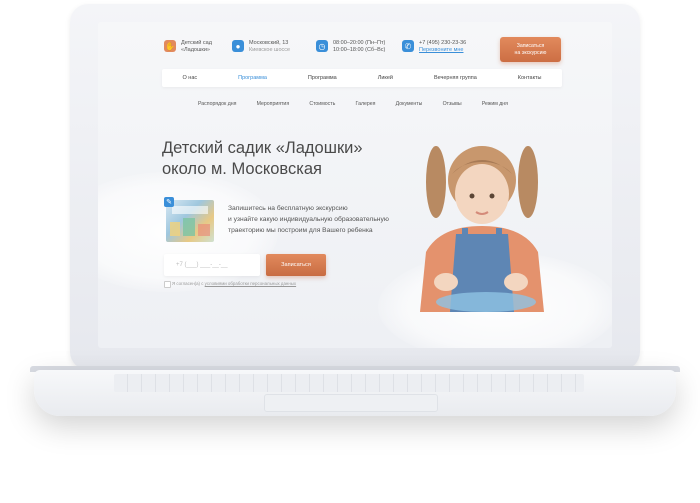 This screenshot has height=503, width=700. I want to click on address-line1: Московский, 13, so click(269, 43).